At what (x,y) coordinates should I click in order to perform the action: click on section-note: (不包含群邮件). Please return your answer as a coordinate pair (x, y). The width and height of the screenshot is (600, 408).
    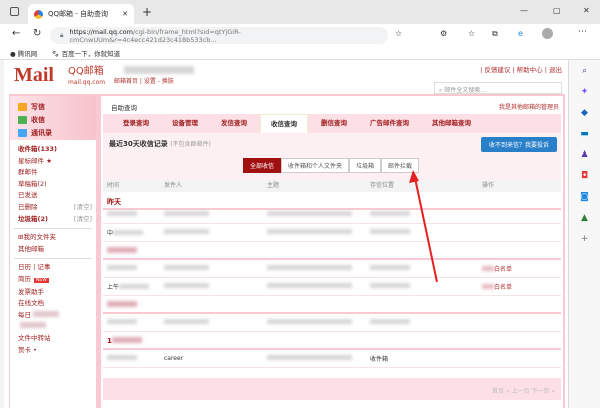
    Looking at the image, I should click on (190, 144).